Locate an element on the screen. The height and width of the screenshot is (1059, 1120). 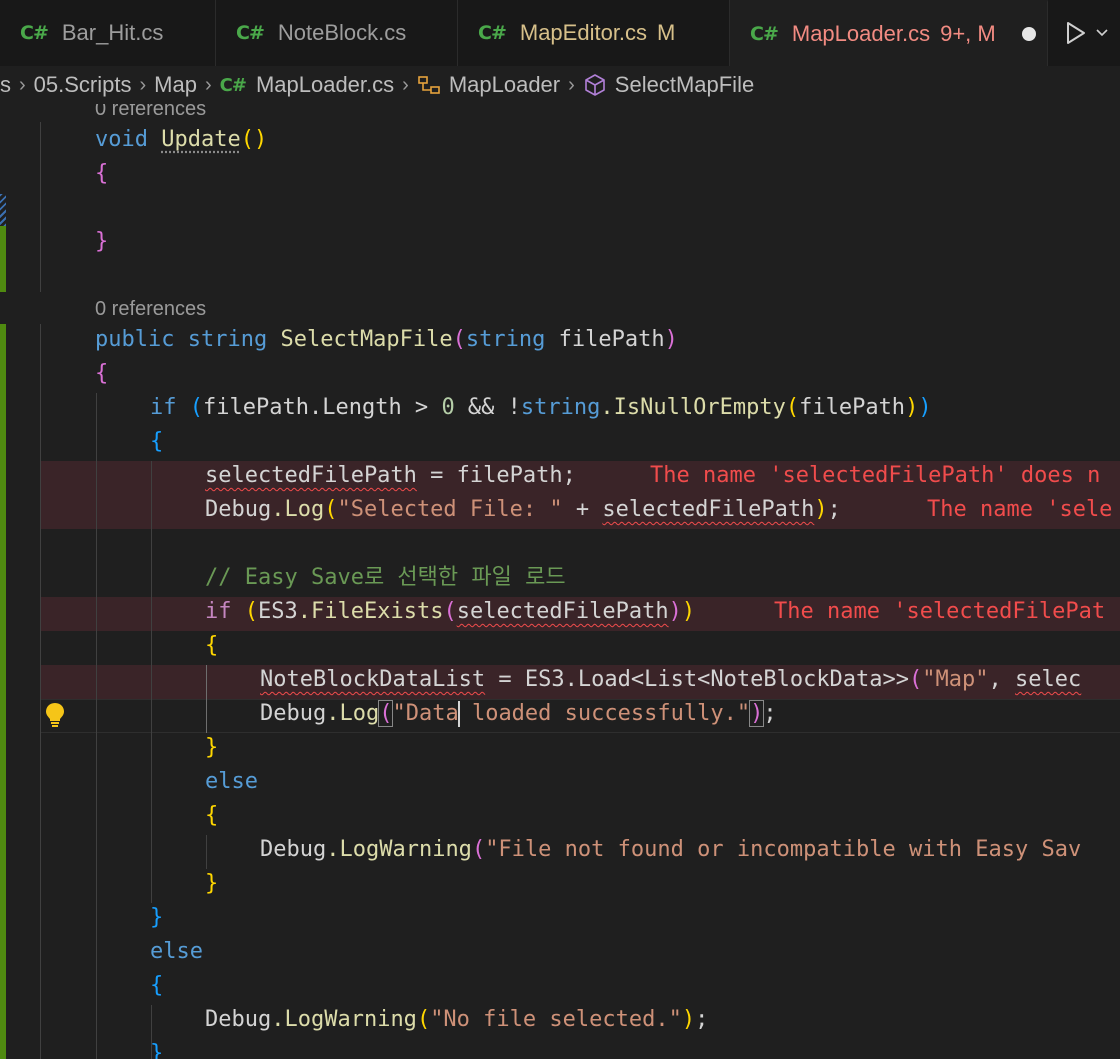
breadcrumb-item-method: SelectMapFile is located at coordinates (684, 85).